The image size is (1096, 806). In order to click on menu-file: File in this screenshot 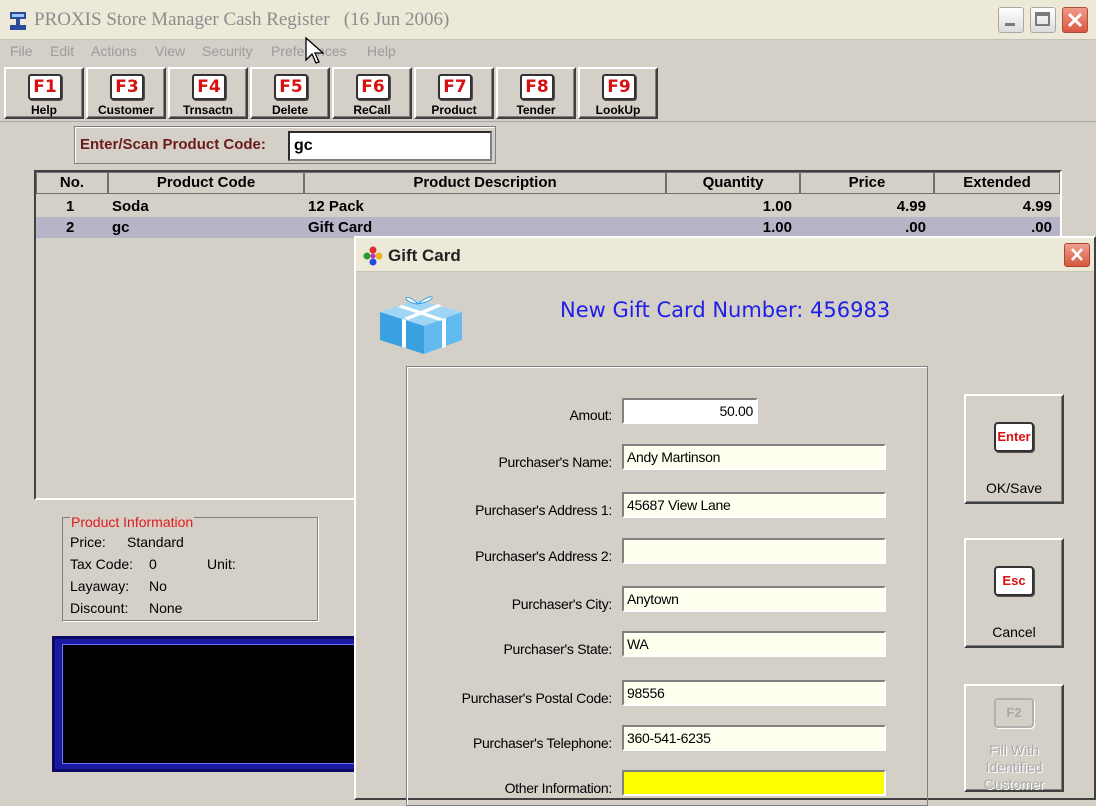, I will do `click(21, 51)`.